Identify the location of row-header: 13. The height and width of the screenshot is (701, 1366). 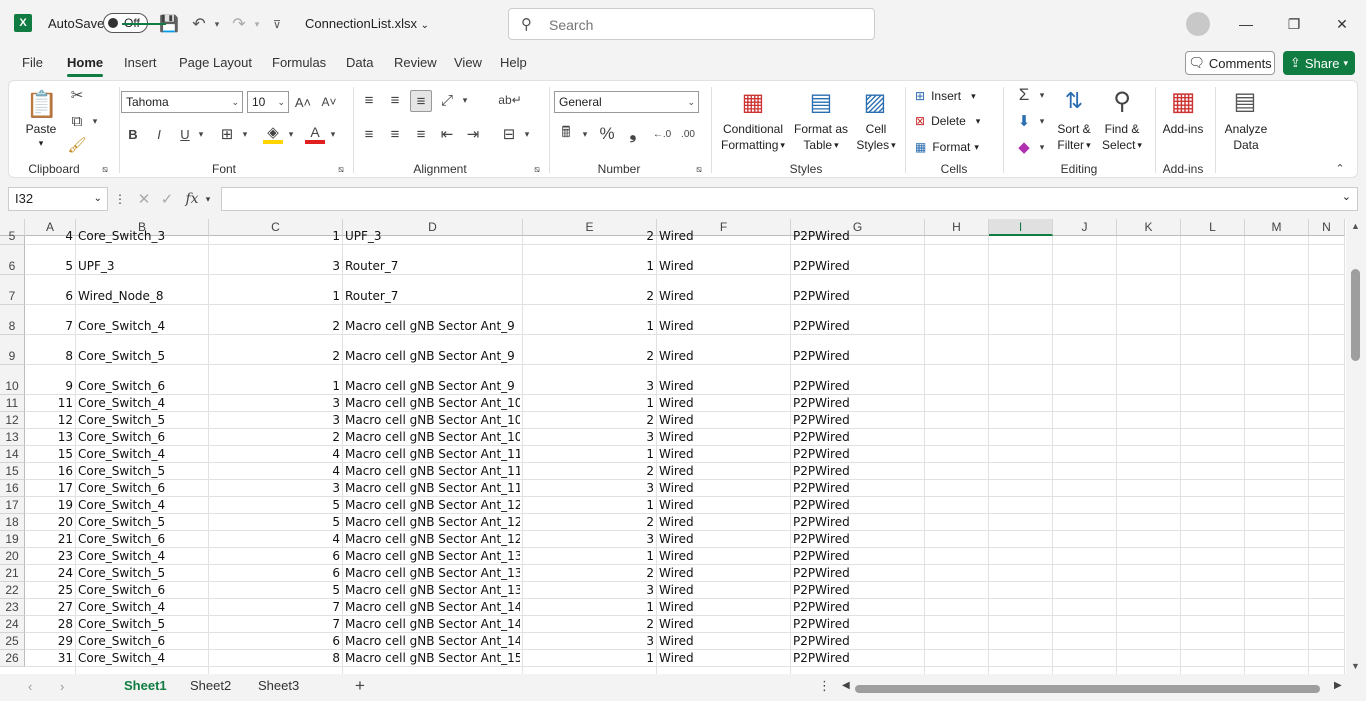
(12, 437).